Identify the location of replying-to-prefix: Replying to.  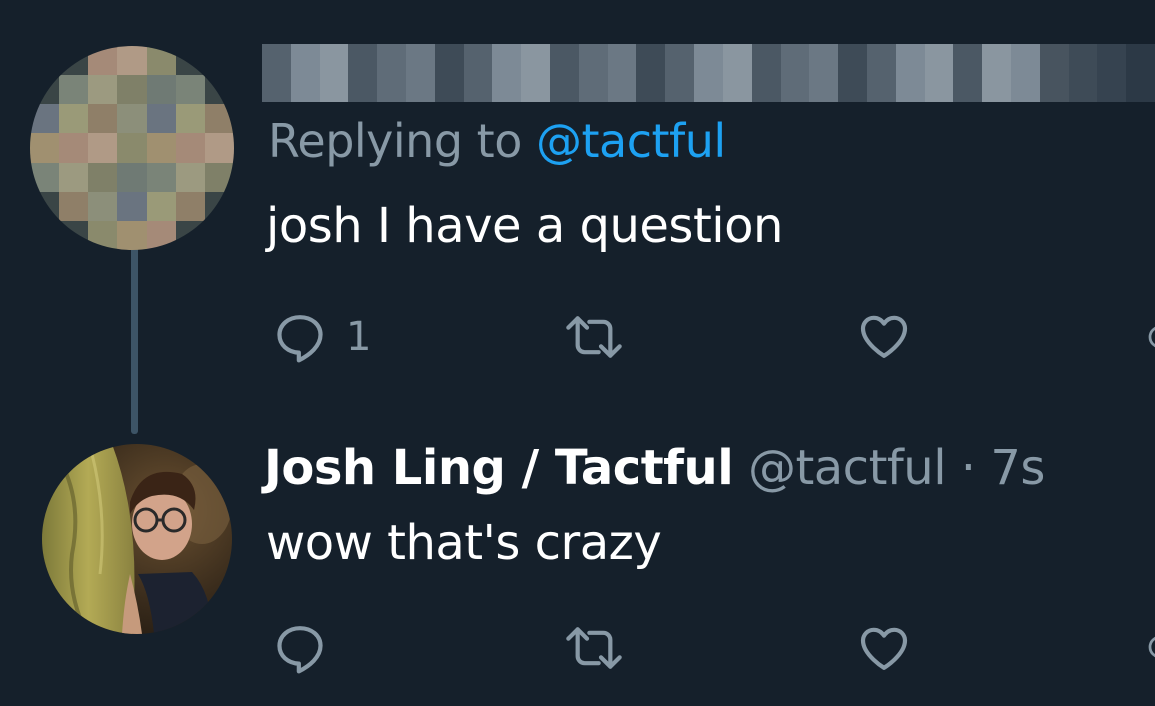
(402, 141).